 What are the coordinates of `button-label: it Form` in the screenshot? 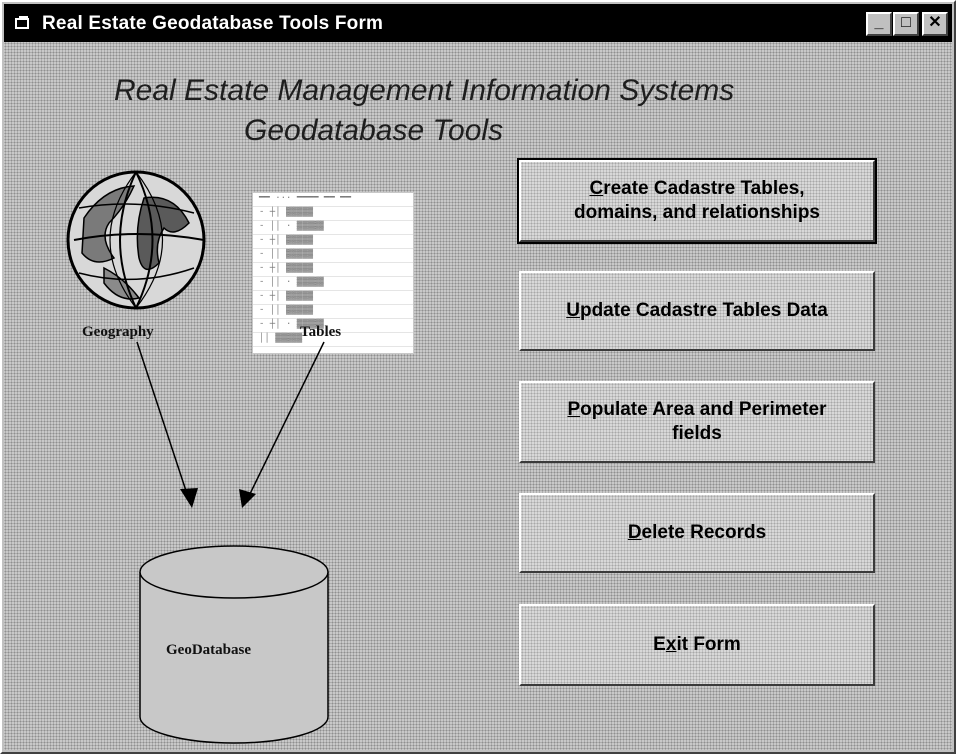 It's located at (708, 644).